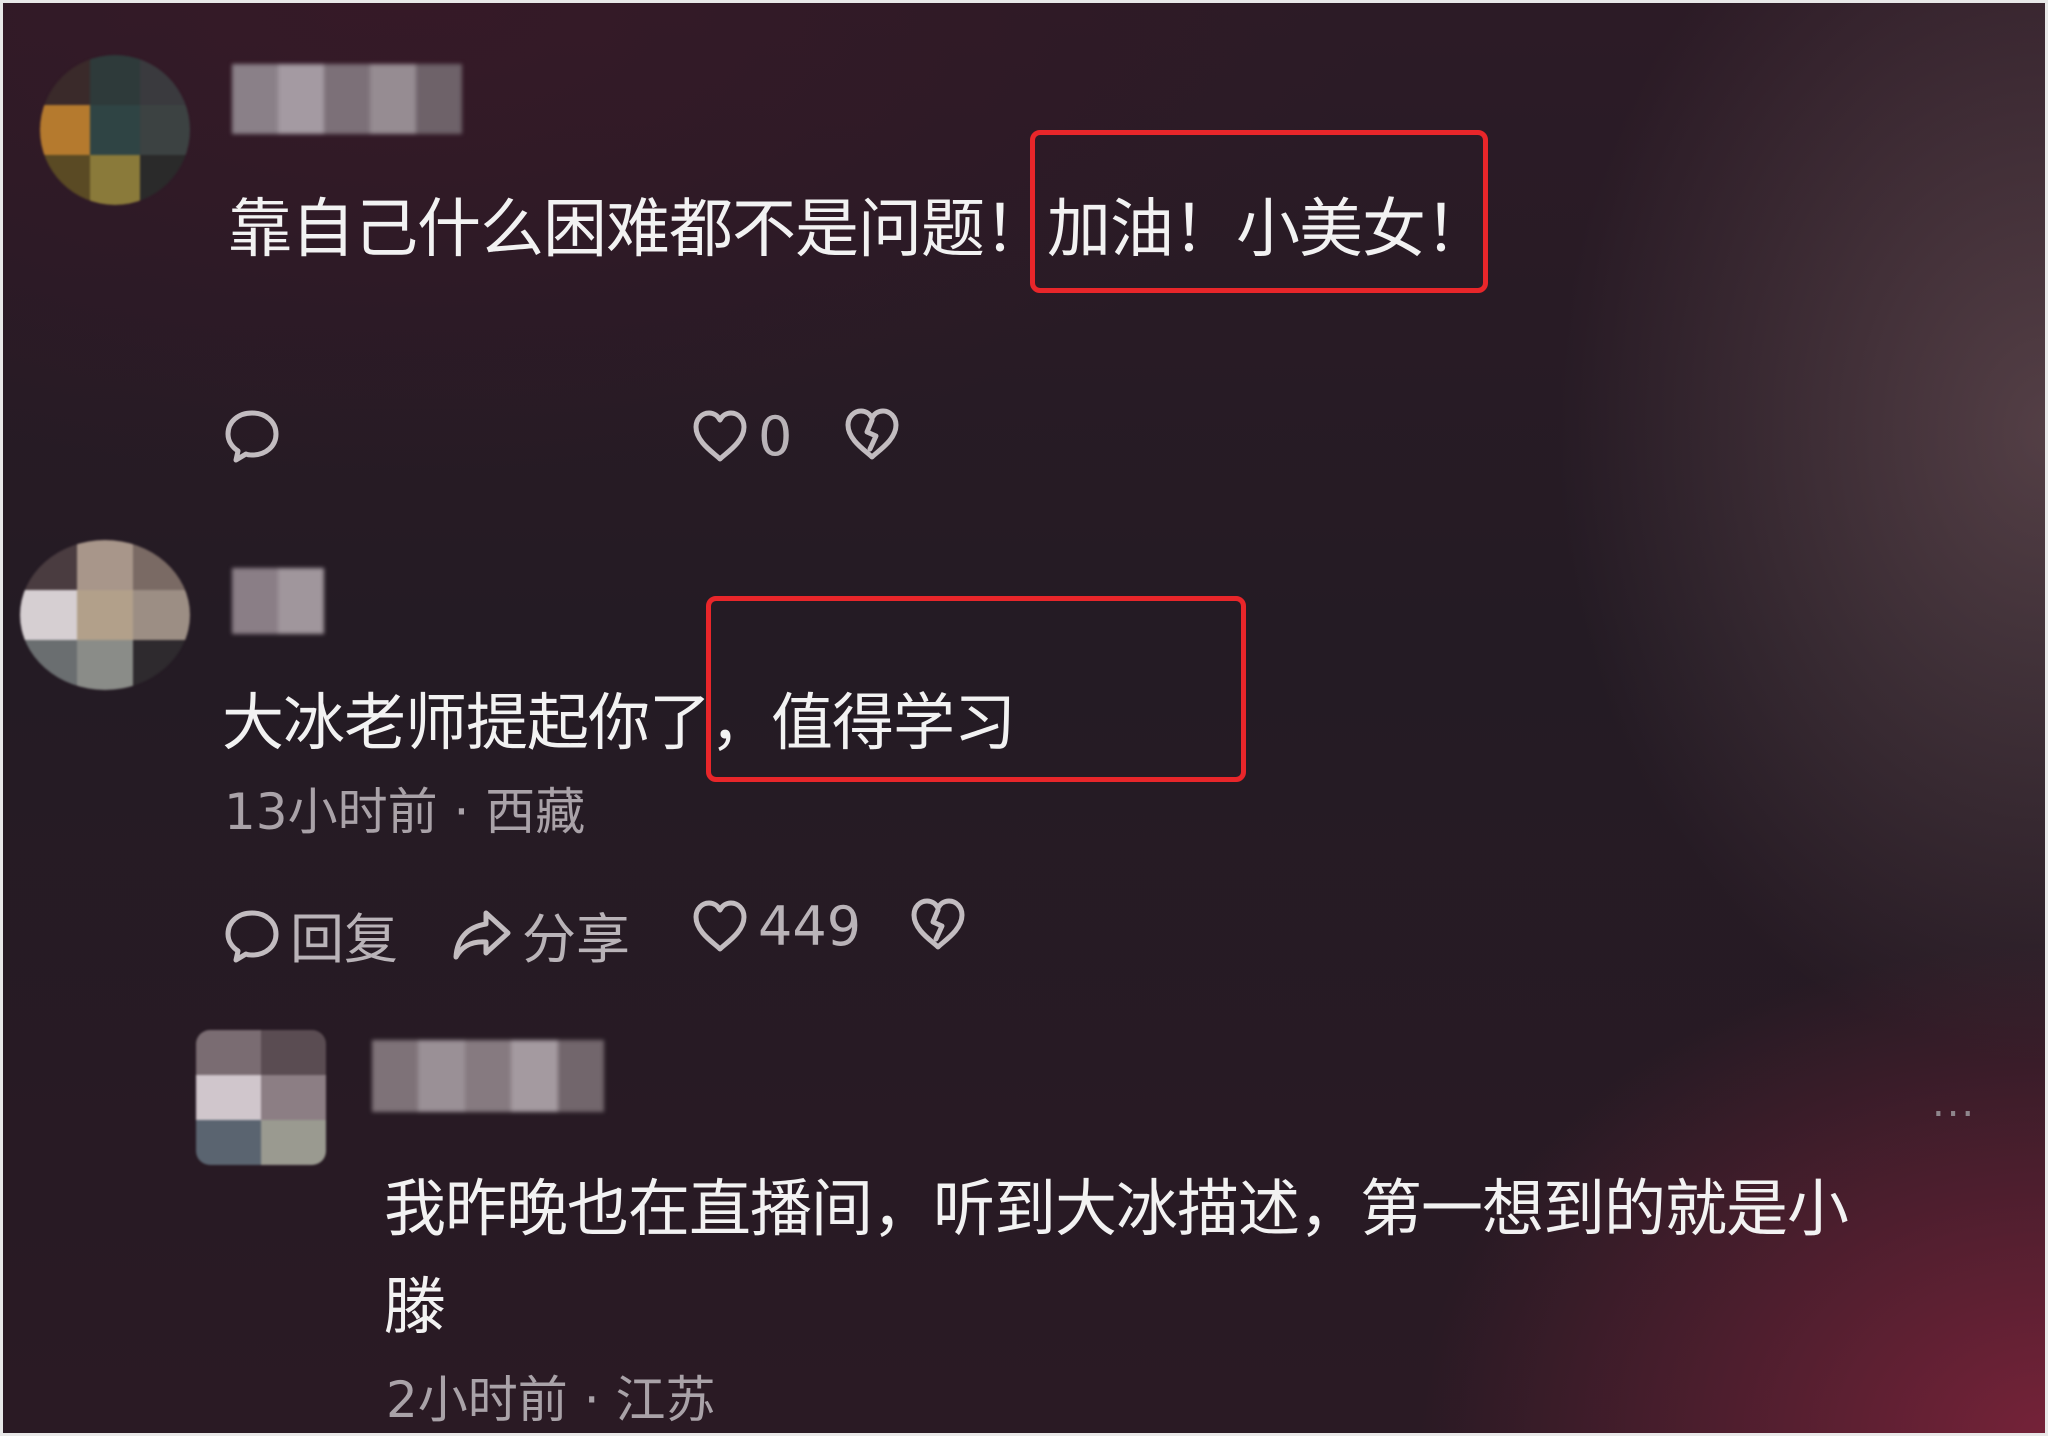  Describe the element at coordinates (482, 934) in the screenshot. I see `share-icon` at that location.